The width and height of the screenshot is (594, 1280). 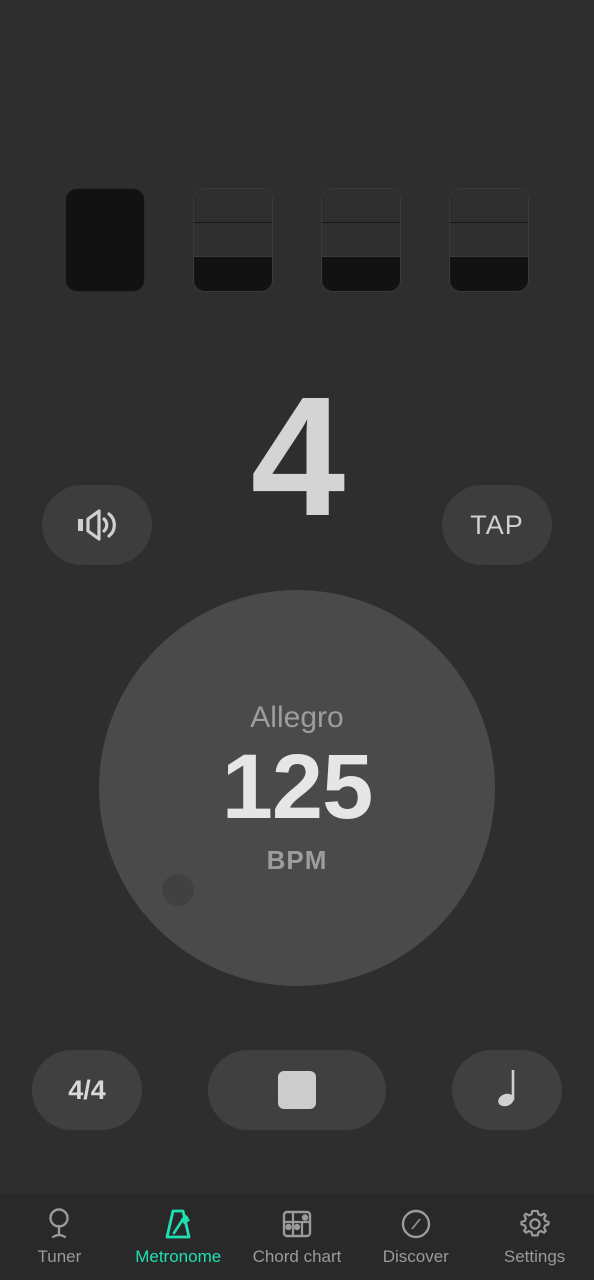 What do you see at coordinates (178, 890) in the screenshot?
I see `tempo-dial-knob` at bounding box center [178, 890].